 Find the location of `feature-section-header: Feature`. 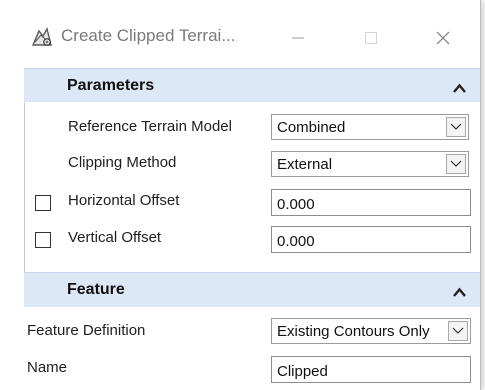

feature-section-header: Feature is located at coordinates (252, 289).